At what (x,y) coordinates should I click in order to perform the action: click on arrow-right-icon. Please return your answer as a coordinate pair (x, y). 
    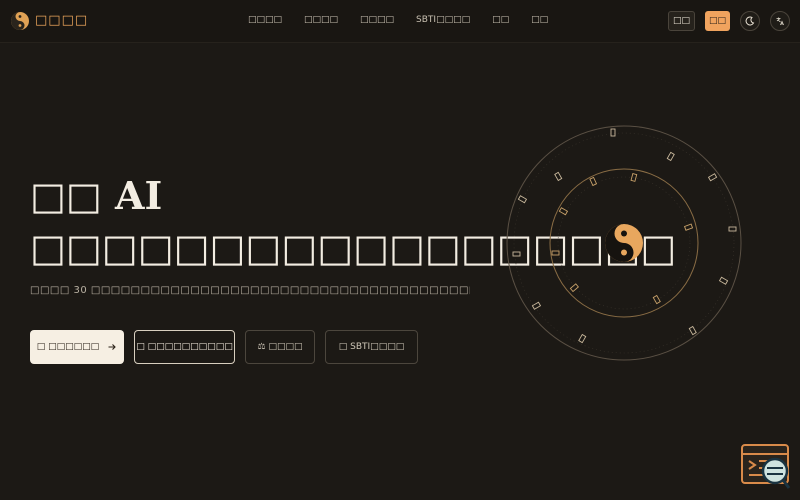
    Looking at the image, I should click on (112, 347).